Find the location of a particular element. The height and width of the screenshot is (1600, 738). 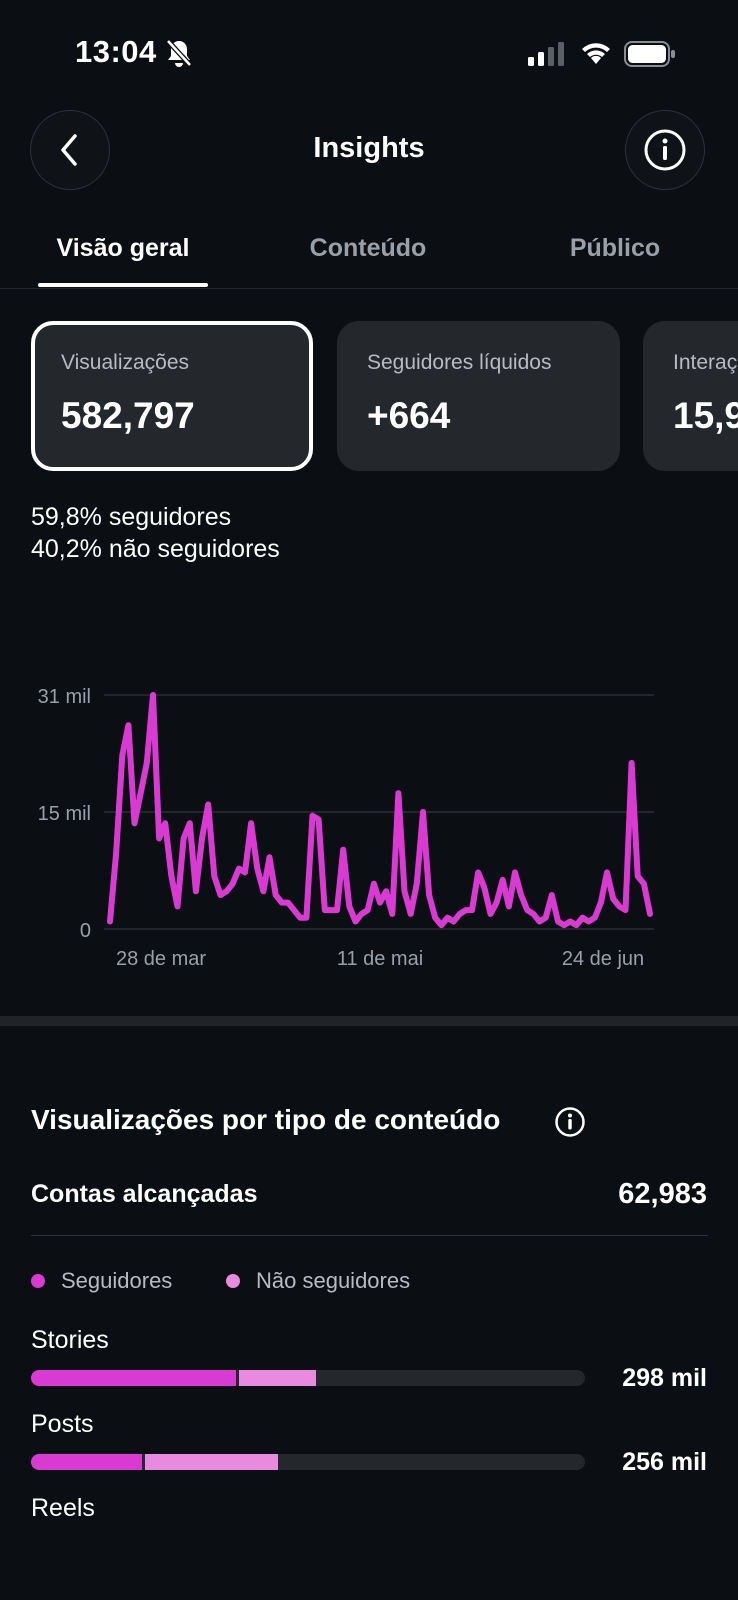

metric-value: 15,9 is located at coordinates (705, 415).